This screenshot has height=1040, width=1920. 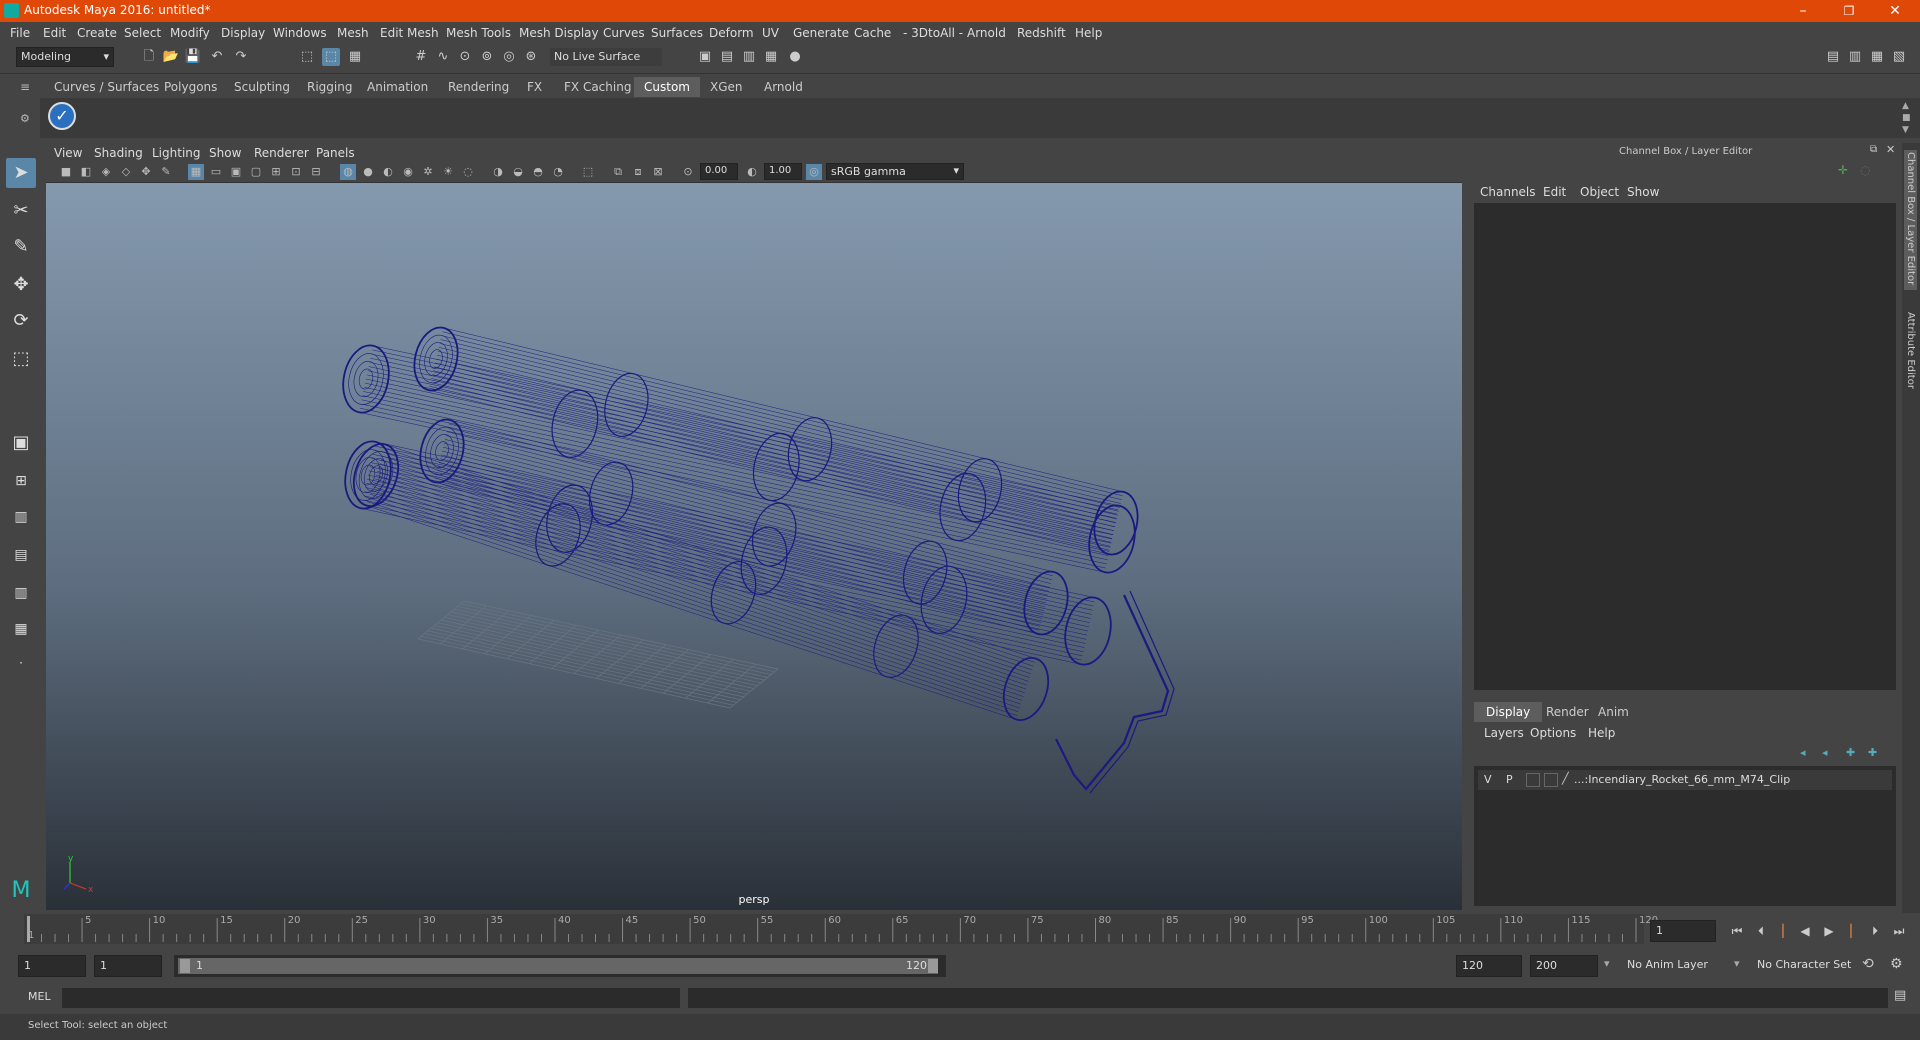 I want to click on menu-generate: Generate, so click(x=821, y=33).